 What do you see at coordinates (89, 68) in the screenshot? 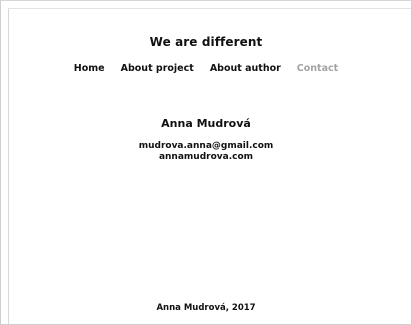
I see `nav-item-home: Home` at bounding box center [89, 68].